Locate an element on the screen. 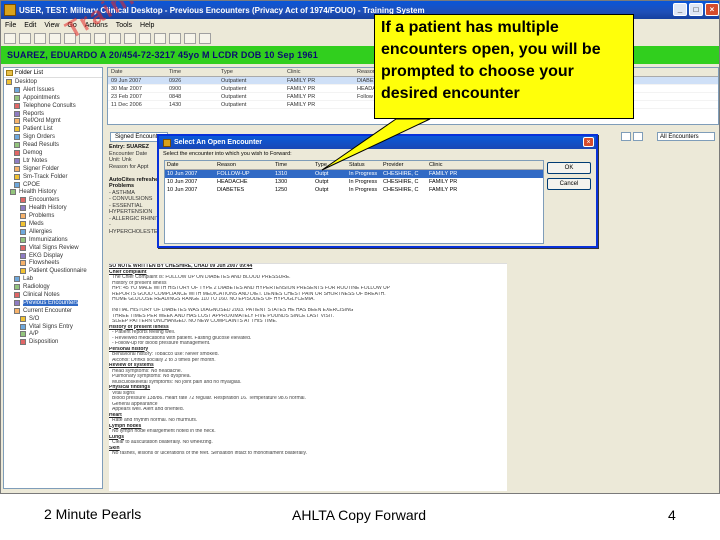 Image resolution: width=720 pixels, height=540 pixels. tree-item: Signer Folder is located at coordinates (53, 169).